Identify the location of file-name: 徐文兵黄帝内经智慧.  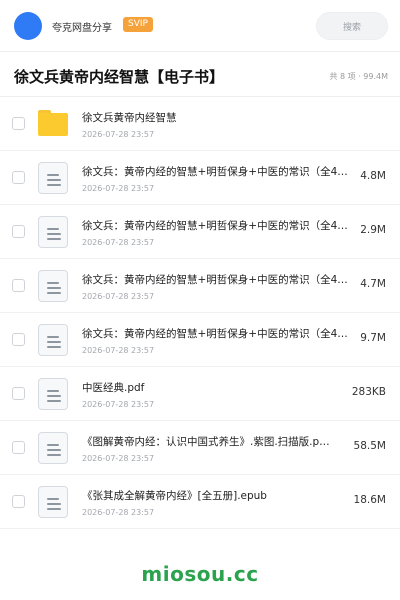
(129, 118).